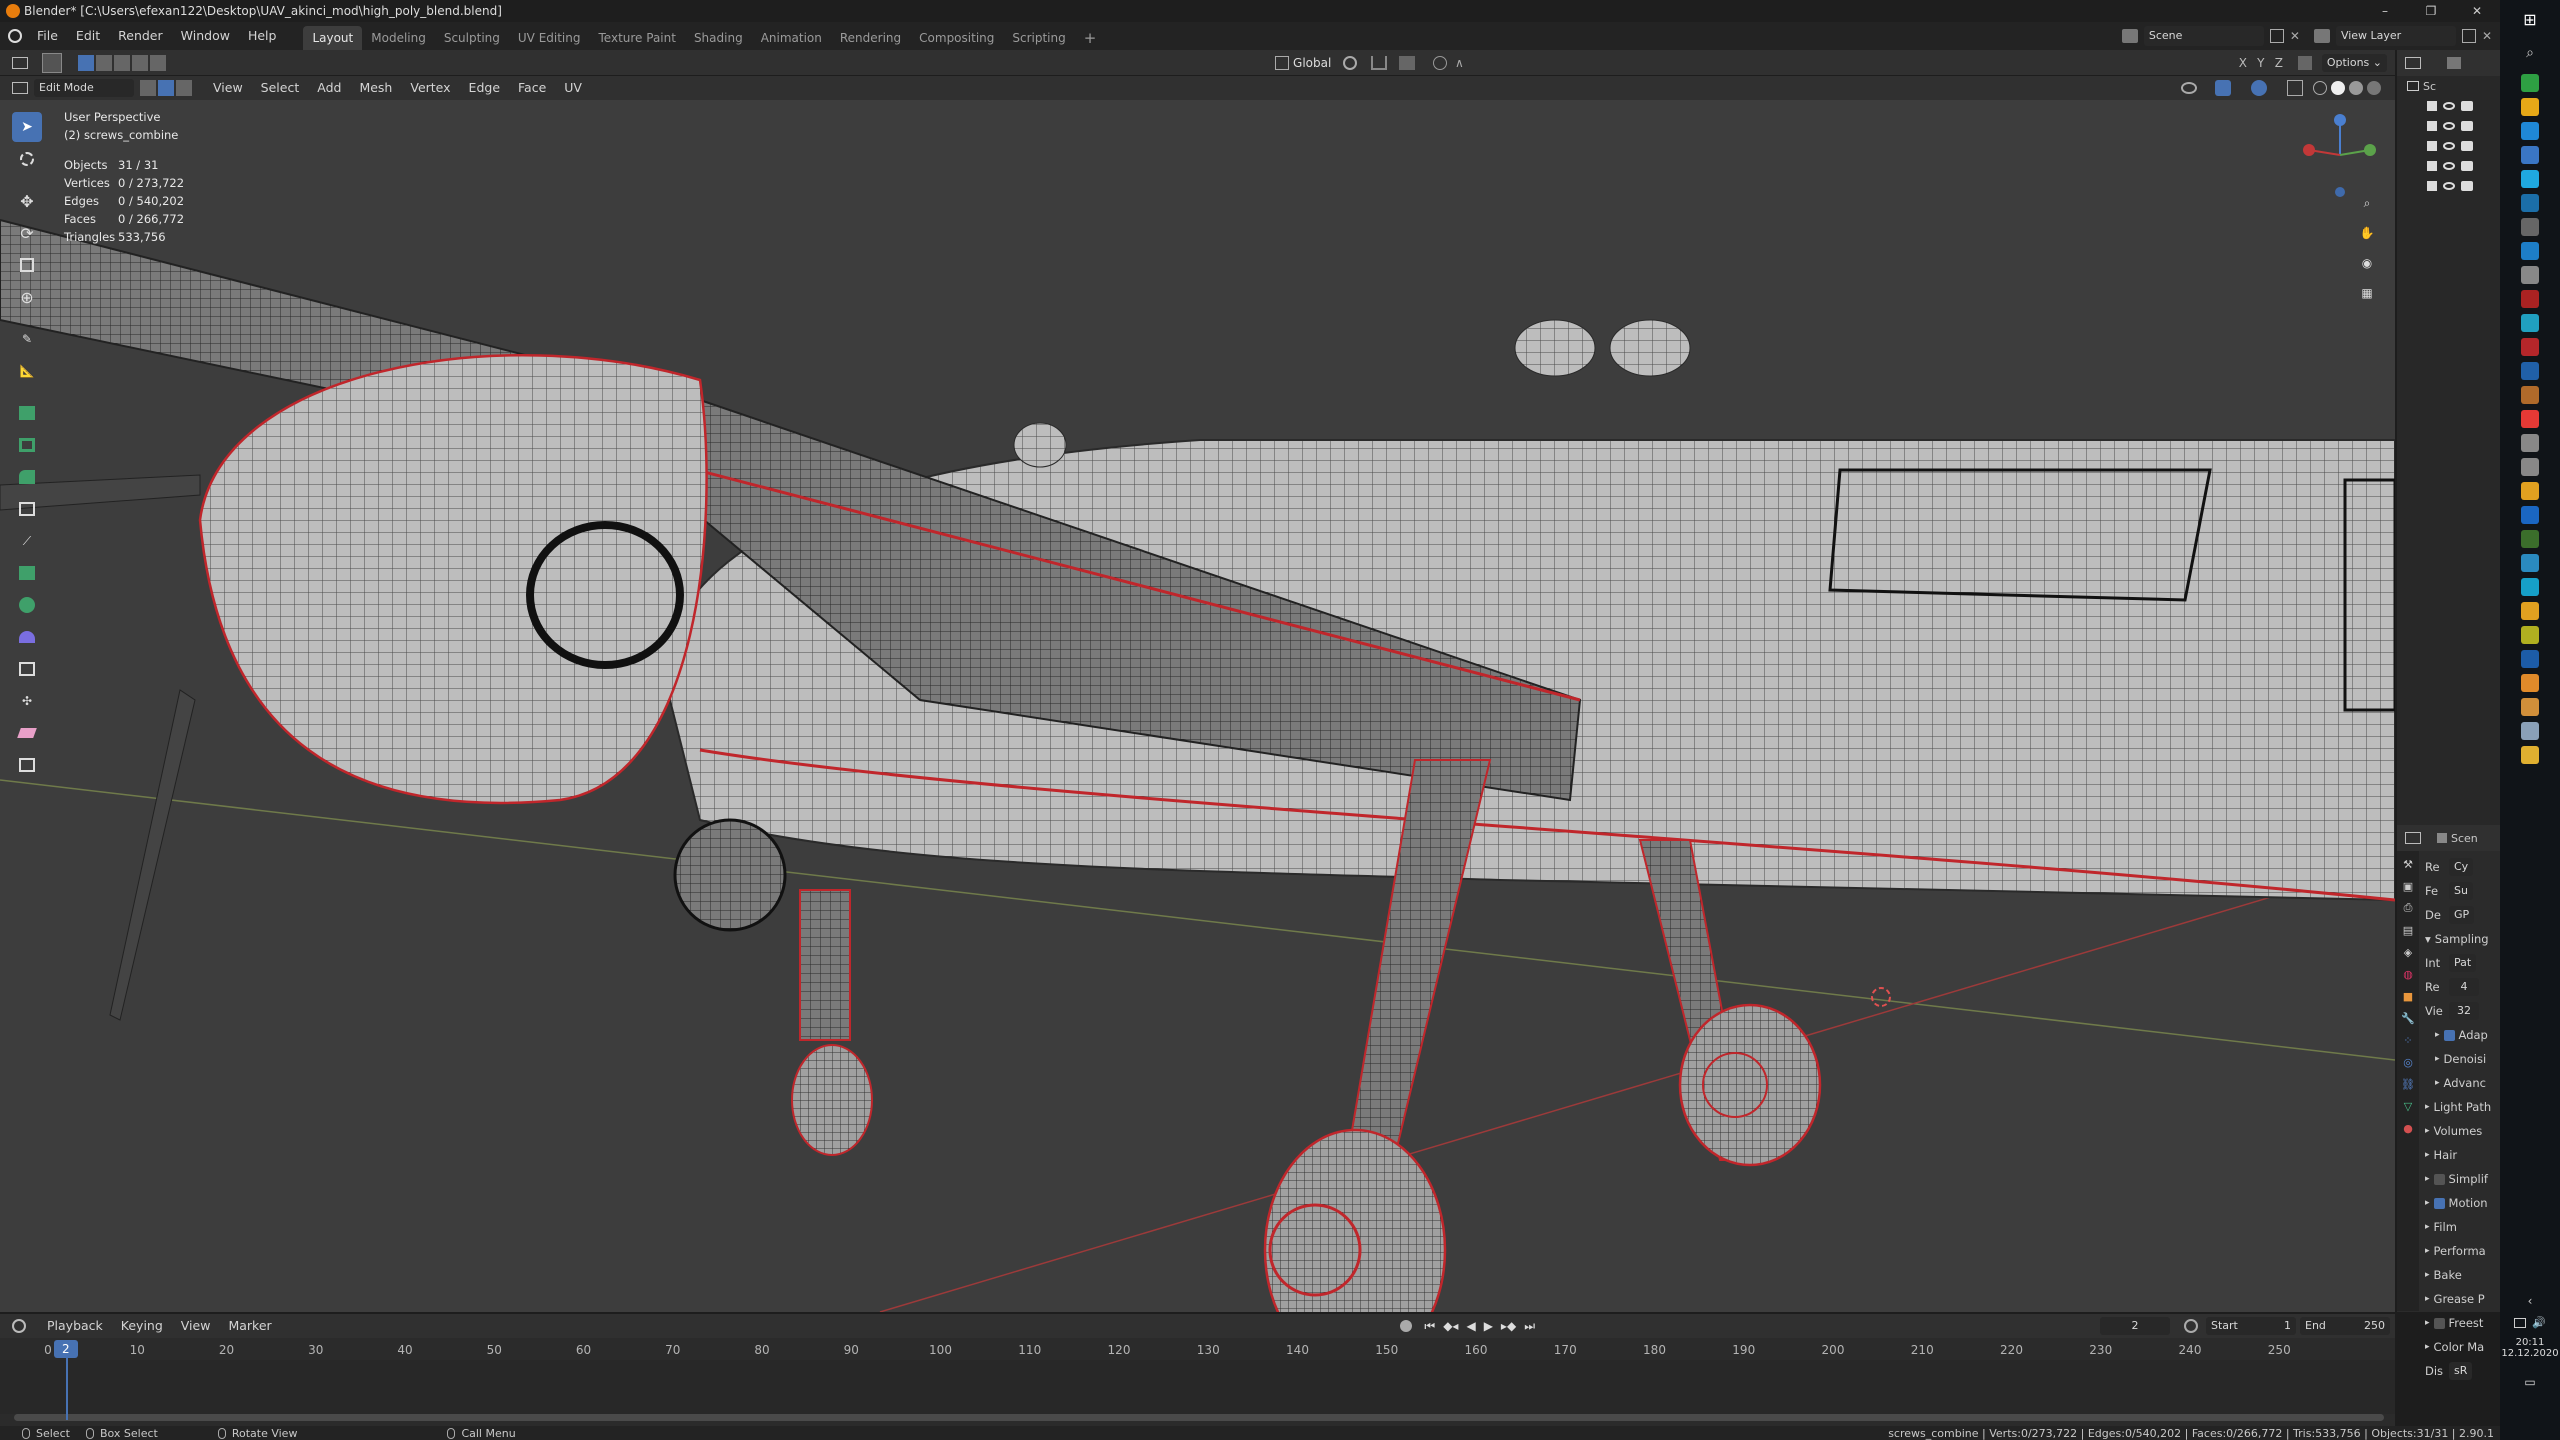  I want to click on physics-props-icon: ◎, so click(2408, 1062).